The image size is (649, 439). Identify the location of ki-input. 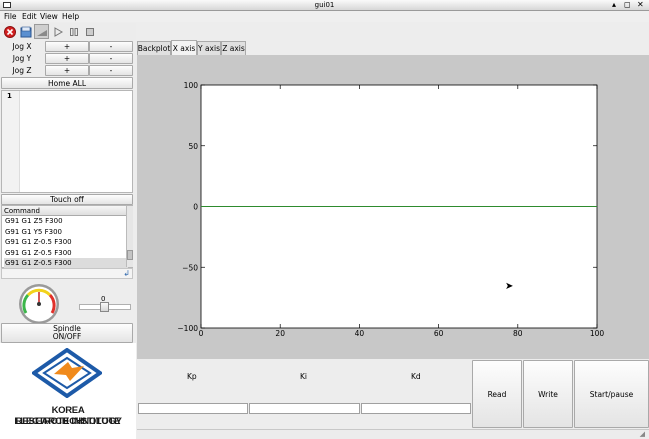
(304, 408).